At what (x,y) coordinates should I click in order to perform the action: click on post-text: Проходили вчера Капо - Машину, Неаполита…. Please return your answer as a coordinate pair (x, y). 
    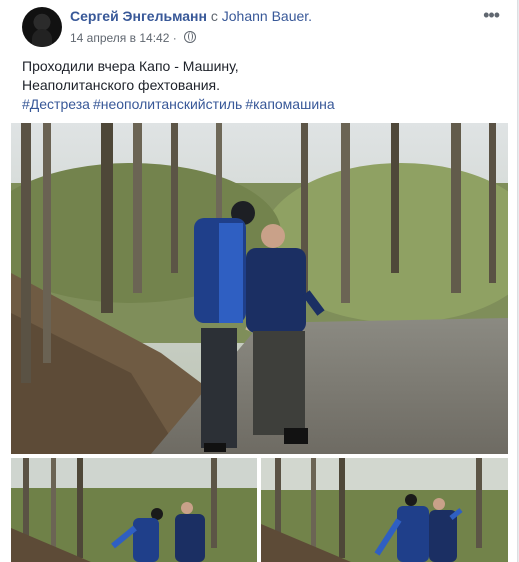
    Looking at the image, I should click on (259, 85).